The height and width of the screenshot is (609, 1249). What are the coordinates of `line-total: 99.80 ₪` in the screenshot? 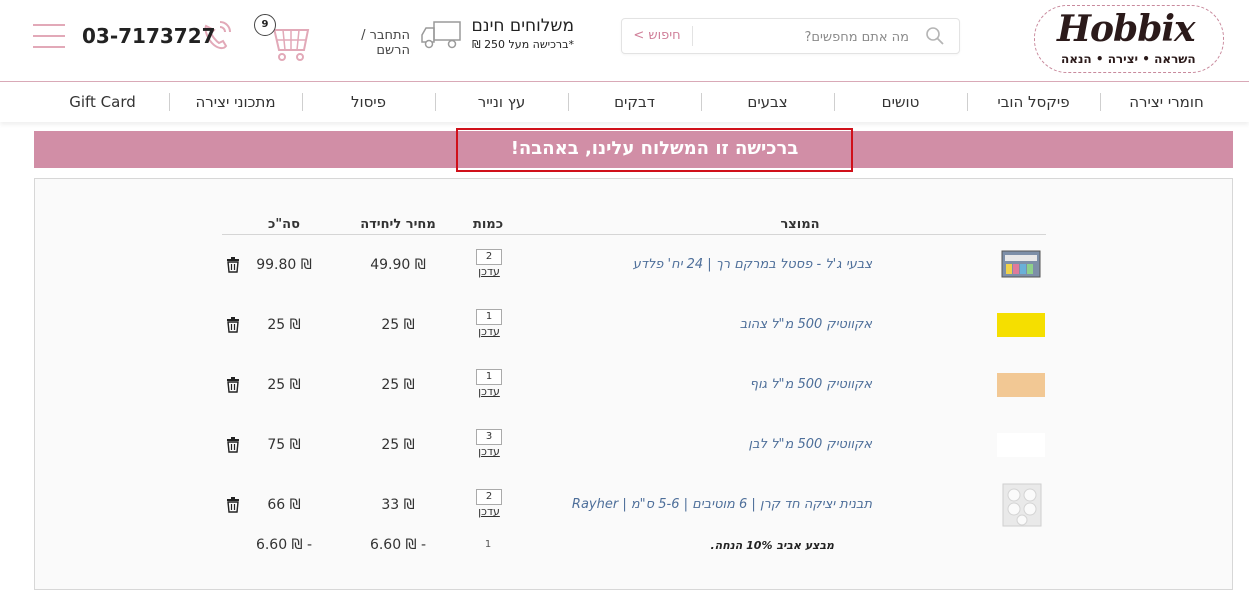 It's located at (284, 265).